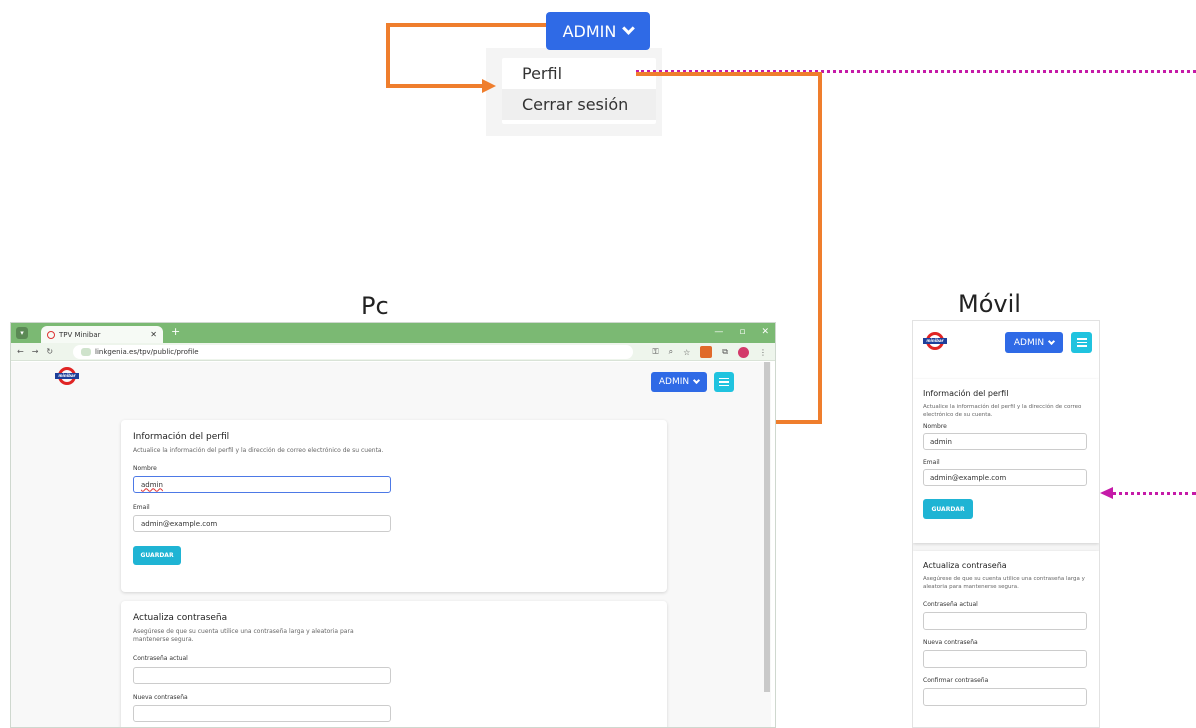 The image size is (1196, 728). What do you see at coordinates (153, 334) in the screenshot?
I see `close-tab-icon: ✕` at bounding box center [153, 334].